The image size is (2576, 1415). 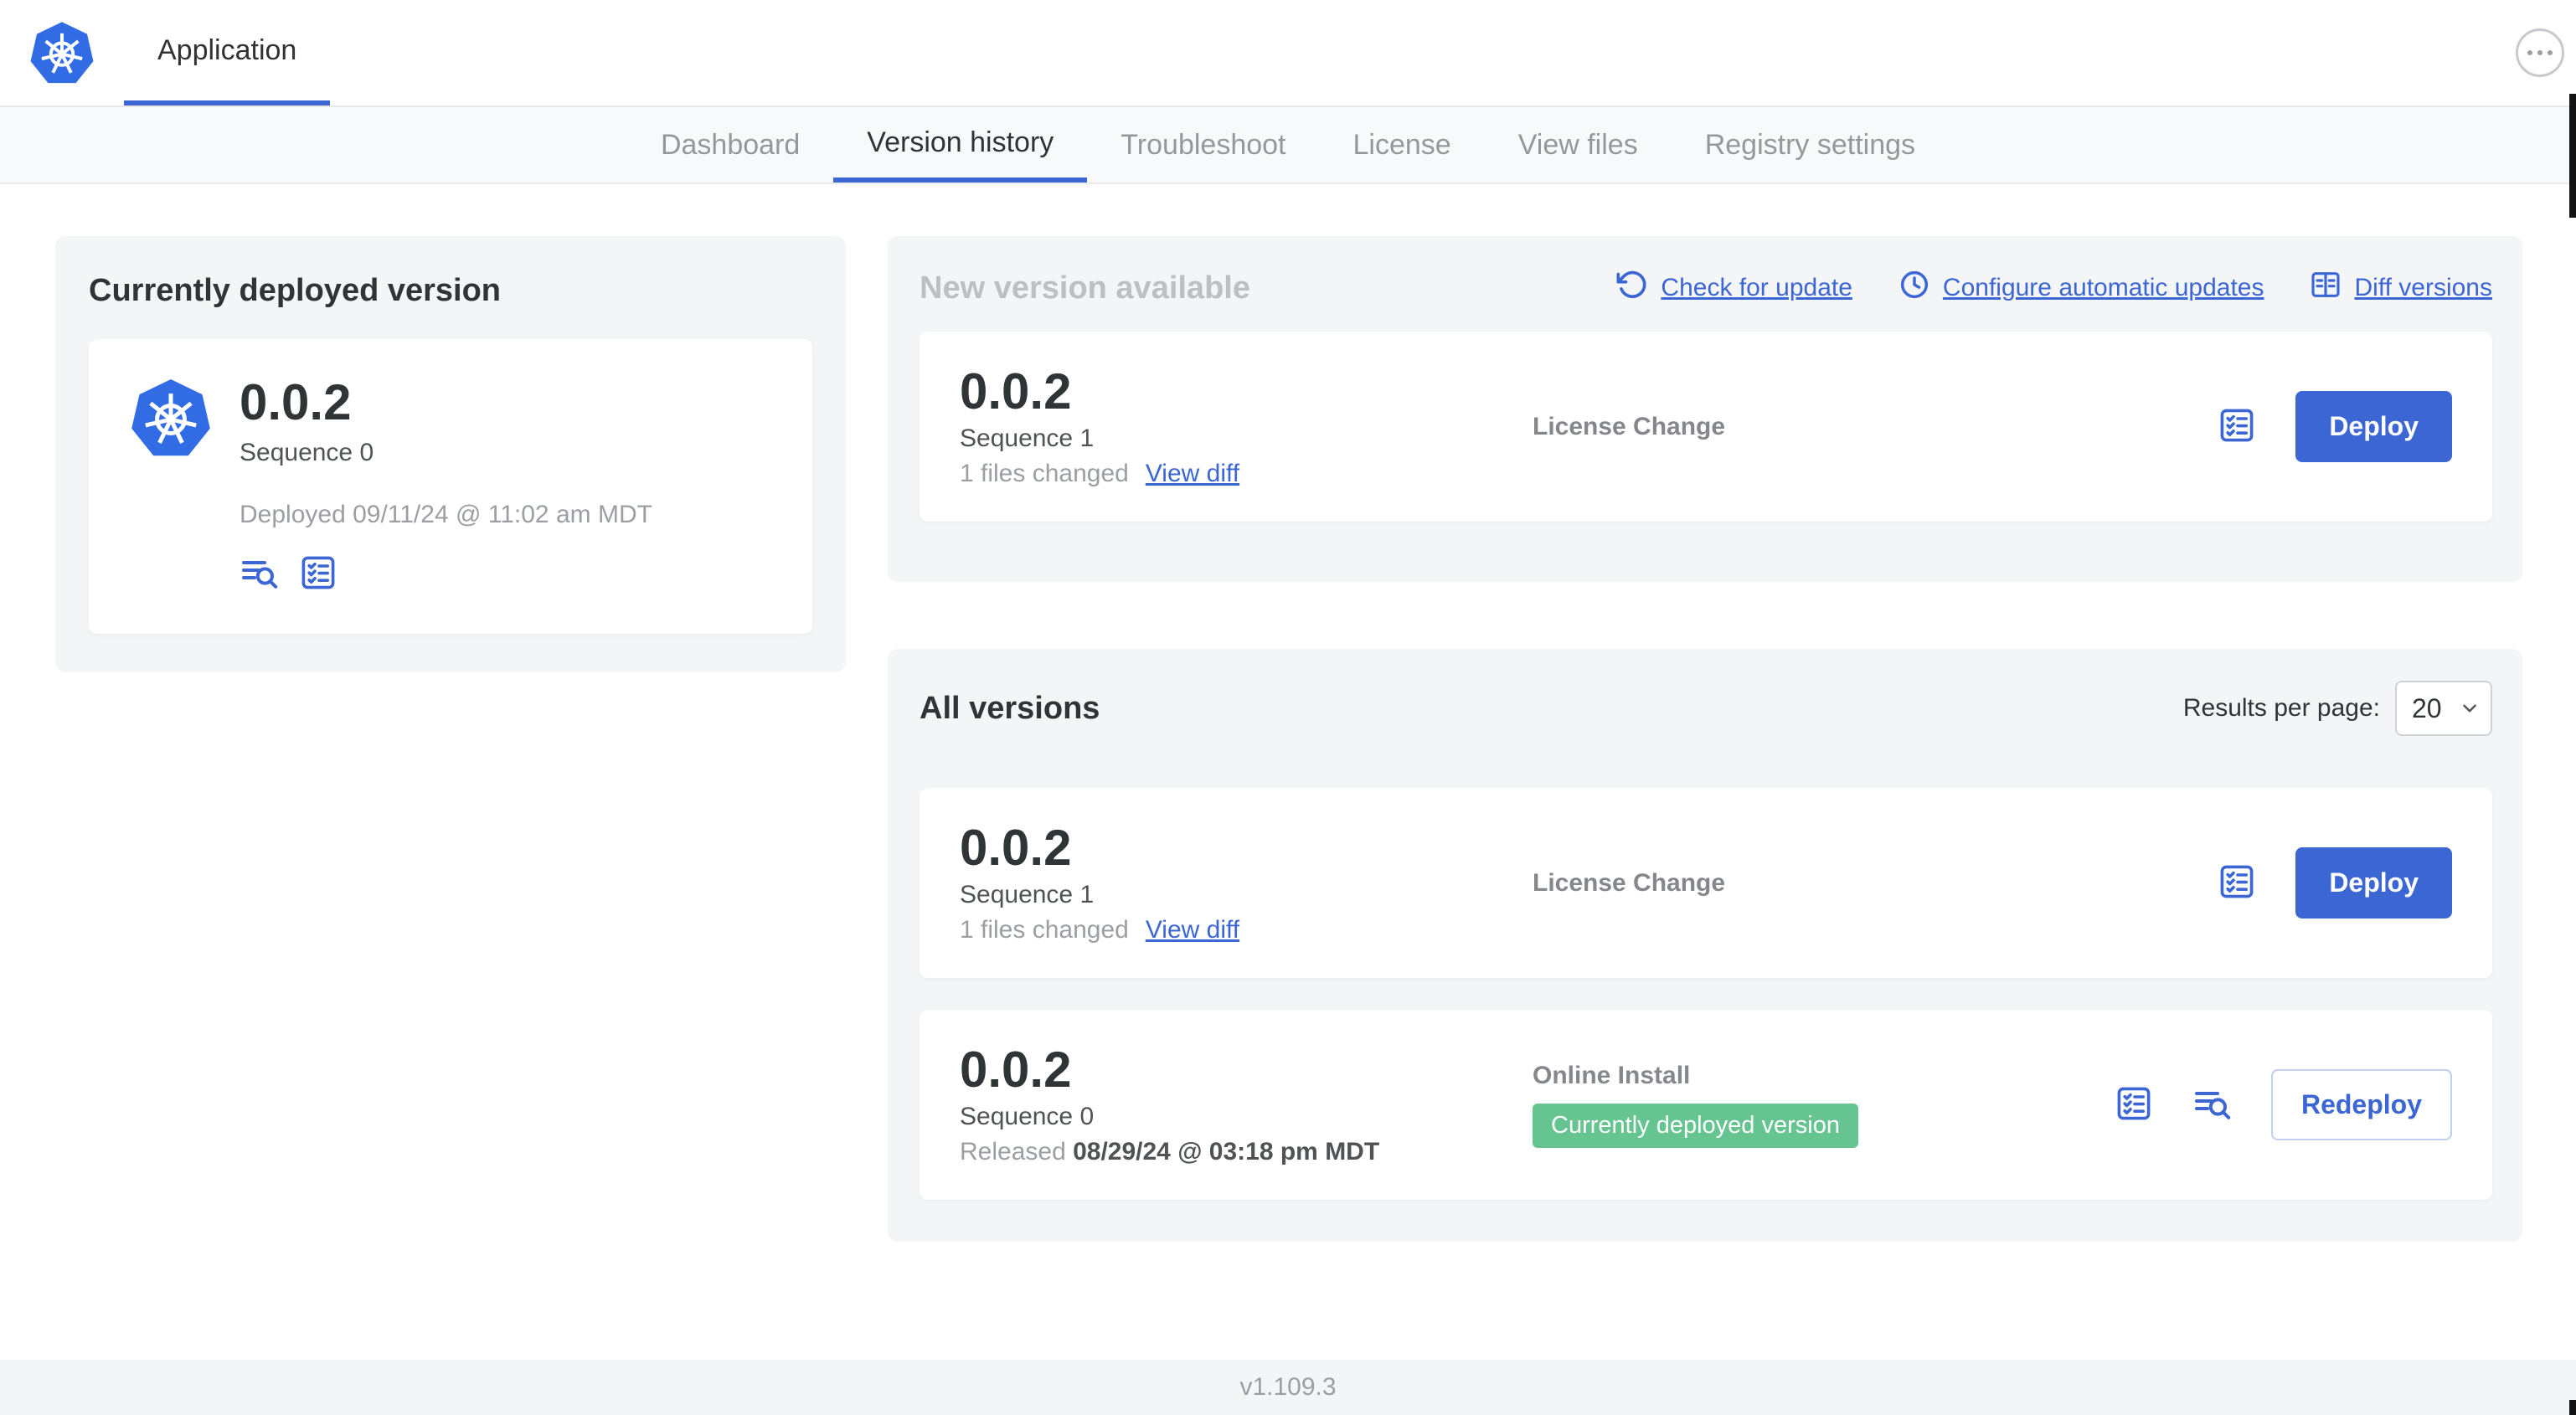 I want to click on configure-automatic-updates-link: Configure automatic updates, so click(x=2081, y=288).